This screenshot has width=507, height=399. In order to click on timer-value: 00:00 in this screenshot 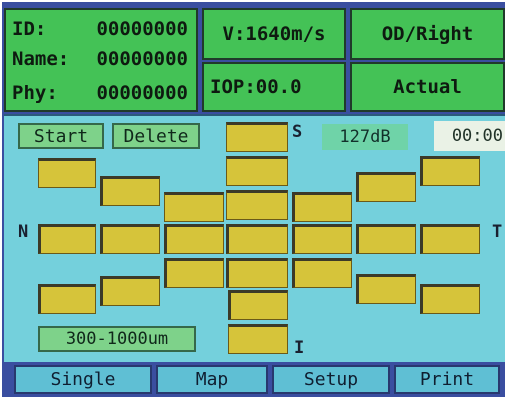, I will do `click(477, 136)`.